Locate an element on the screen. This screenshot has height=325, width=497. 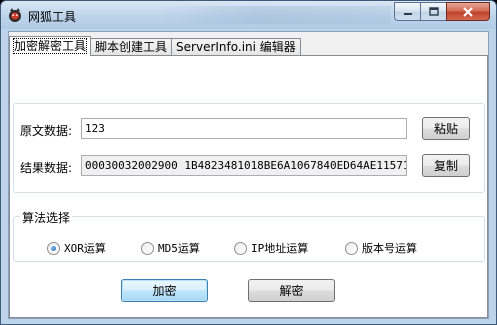
tab-script-creator: 脚本创建工具 is located at coordinates (131, 47).